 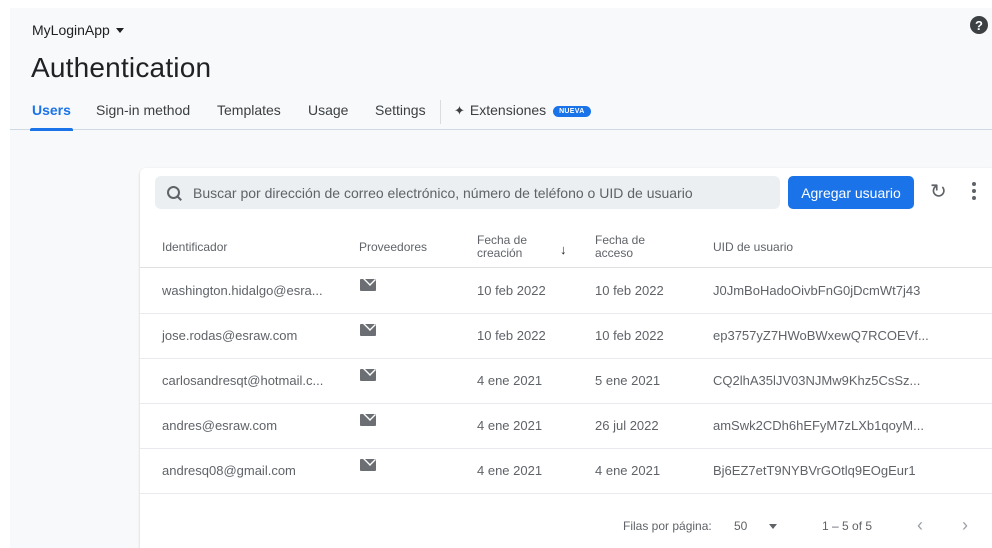 I want to click on user-identifier: jose.rodas@esraw.com, so click(x=230, y=335).